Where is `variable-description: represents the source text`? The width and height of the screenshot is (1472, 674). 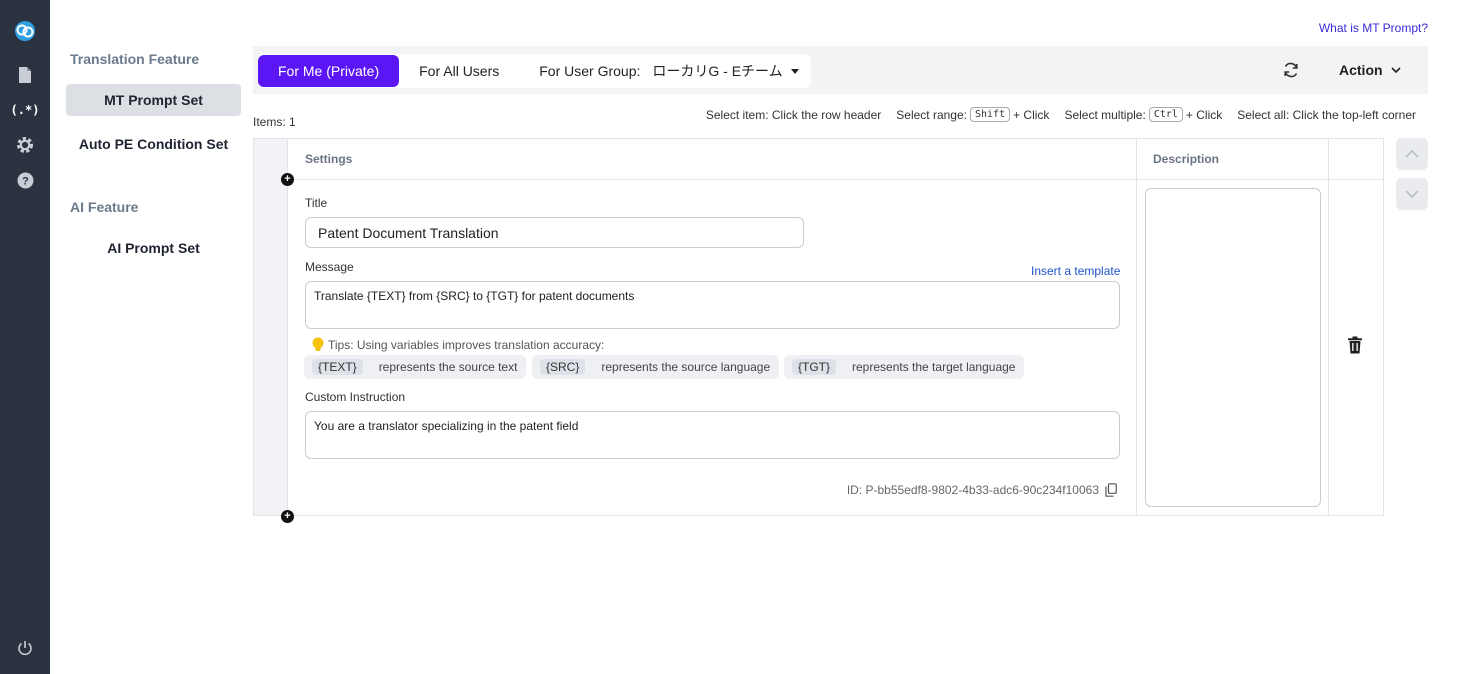 variable-description: represents the source text is located at coordinates (448, 367).